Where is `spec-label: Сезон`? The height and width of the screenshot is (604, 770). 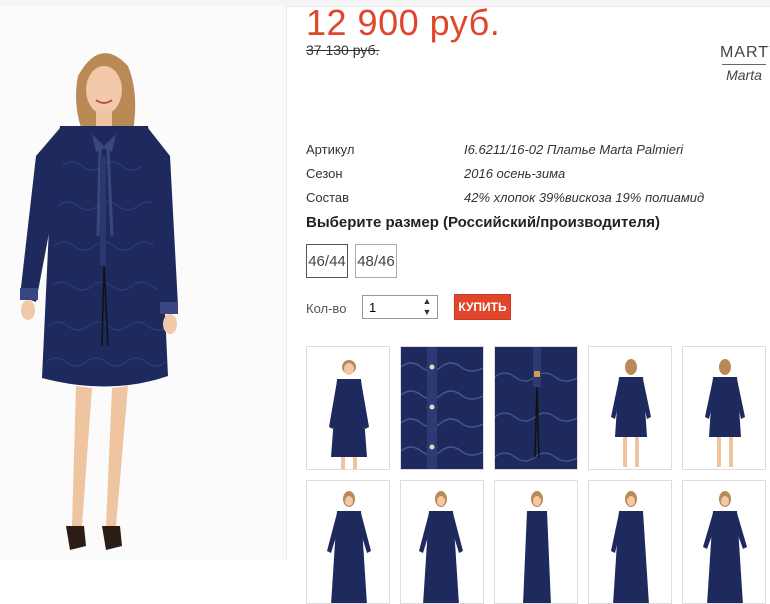
spec-label: Сезон is located at coordinates (324, 173).